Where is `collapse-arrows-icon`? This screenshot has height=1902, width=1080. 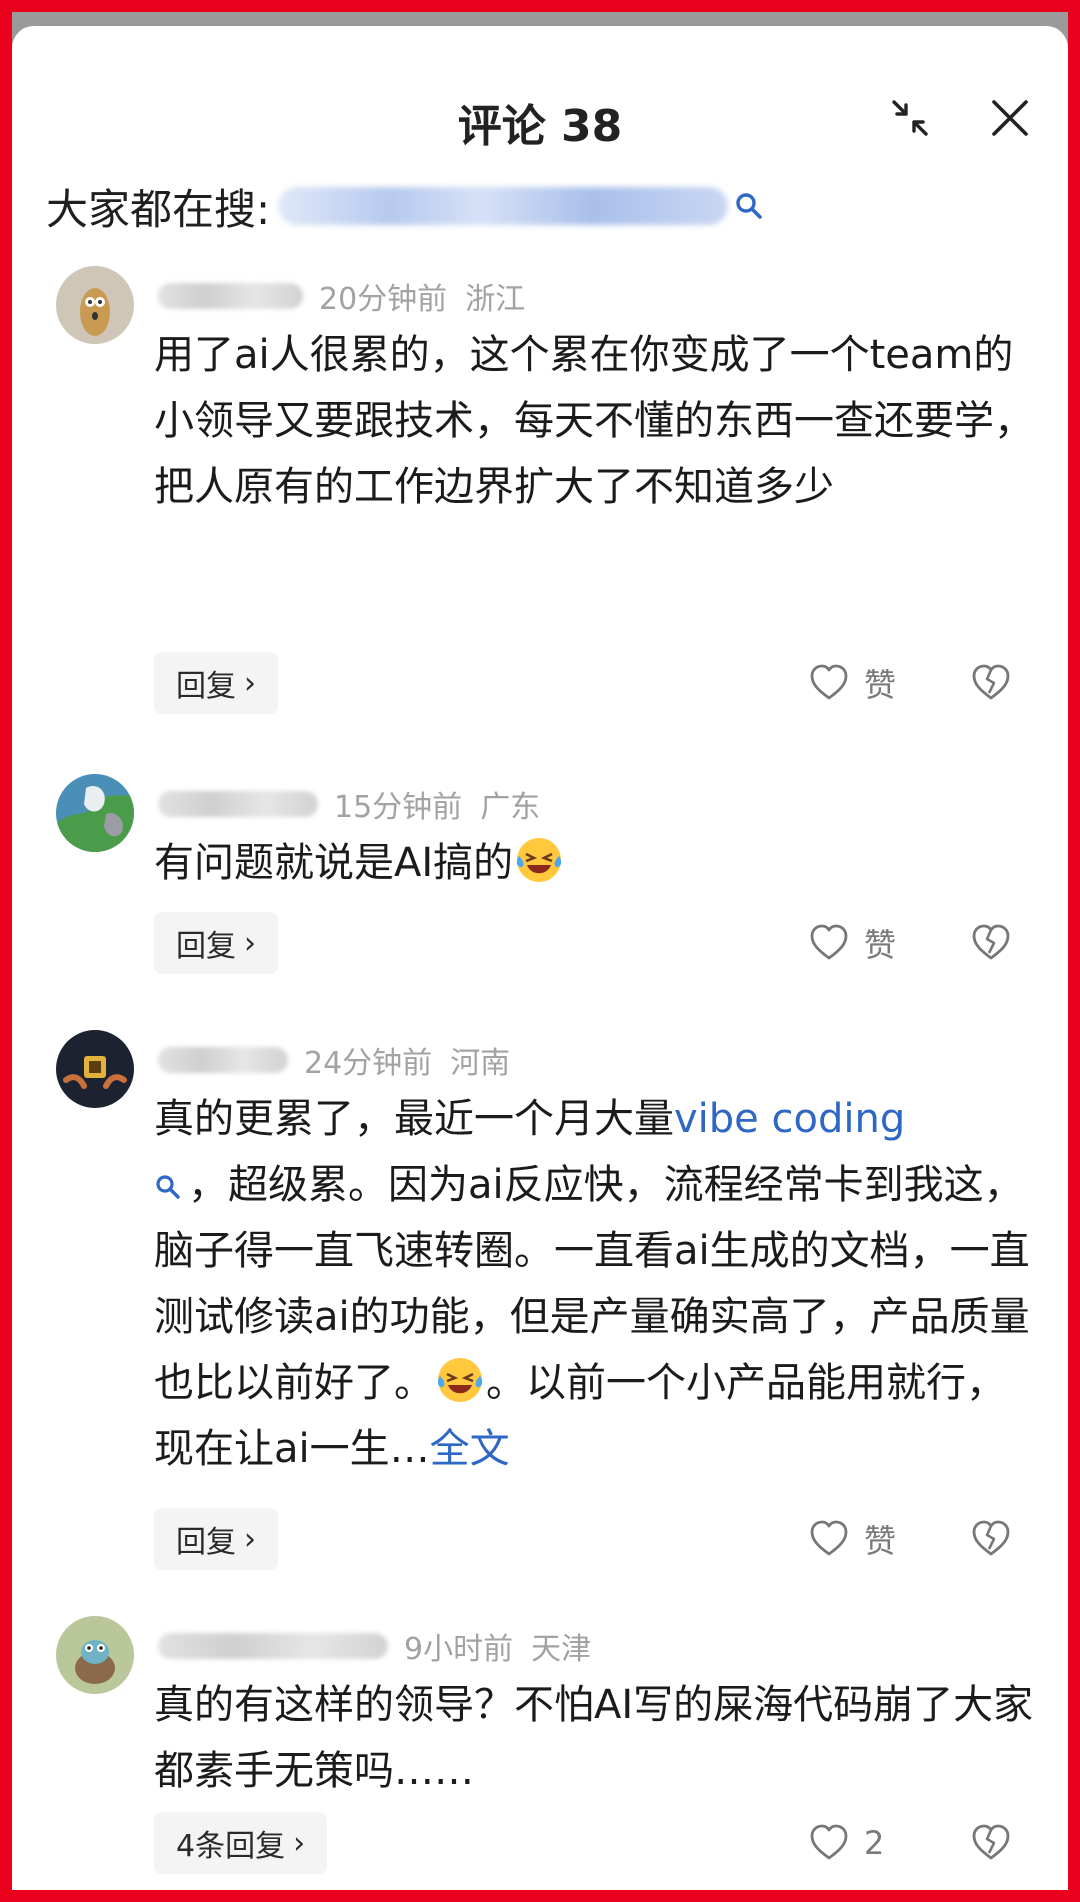 collapse-arrows-icon is located at coordinates (910, 118).